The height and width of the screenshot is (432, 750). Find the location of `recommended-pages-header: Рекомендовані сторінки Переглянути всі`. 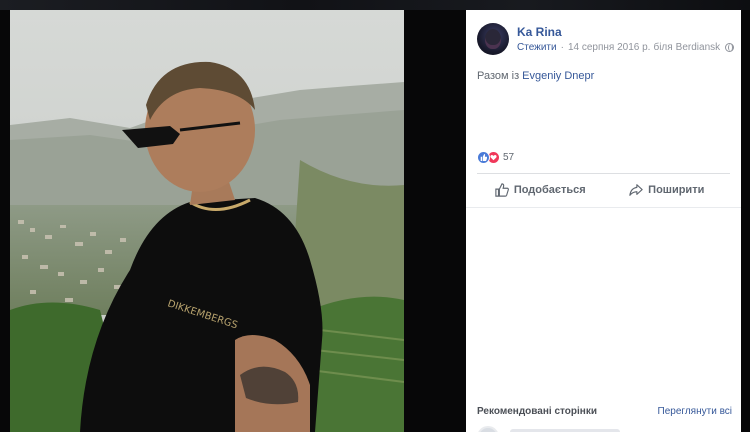

recommended-pages-header: Рекомендовані сторінки Переглянути всі is located at coordinates (604, 411).